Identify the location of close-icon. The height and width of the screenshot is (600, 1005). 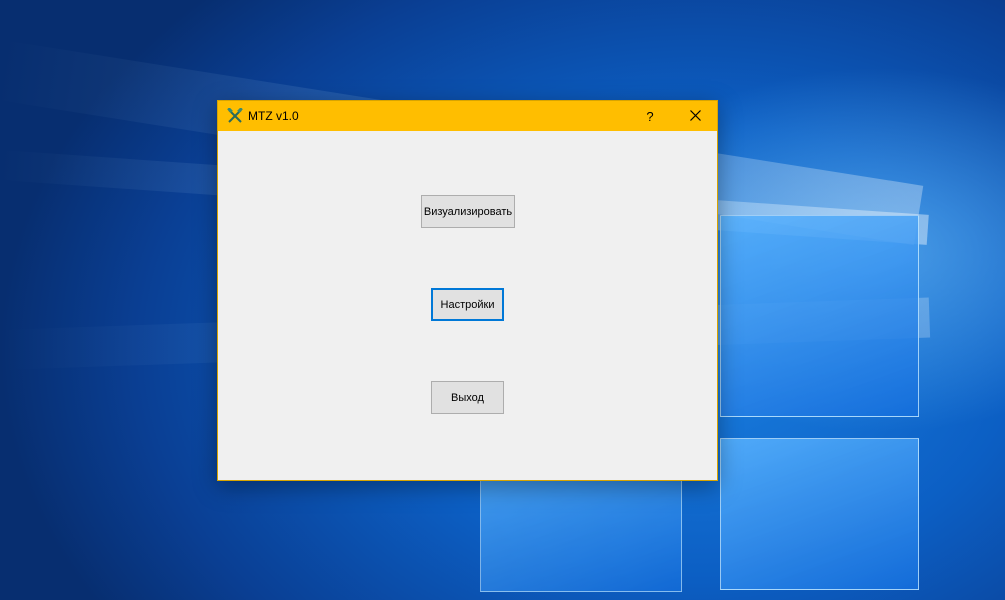
(695, 116).